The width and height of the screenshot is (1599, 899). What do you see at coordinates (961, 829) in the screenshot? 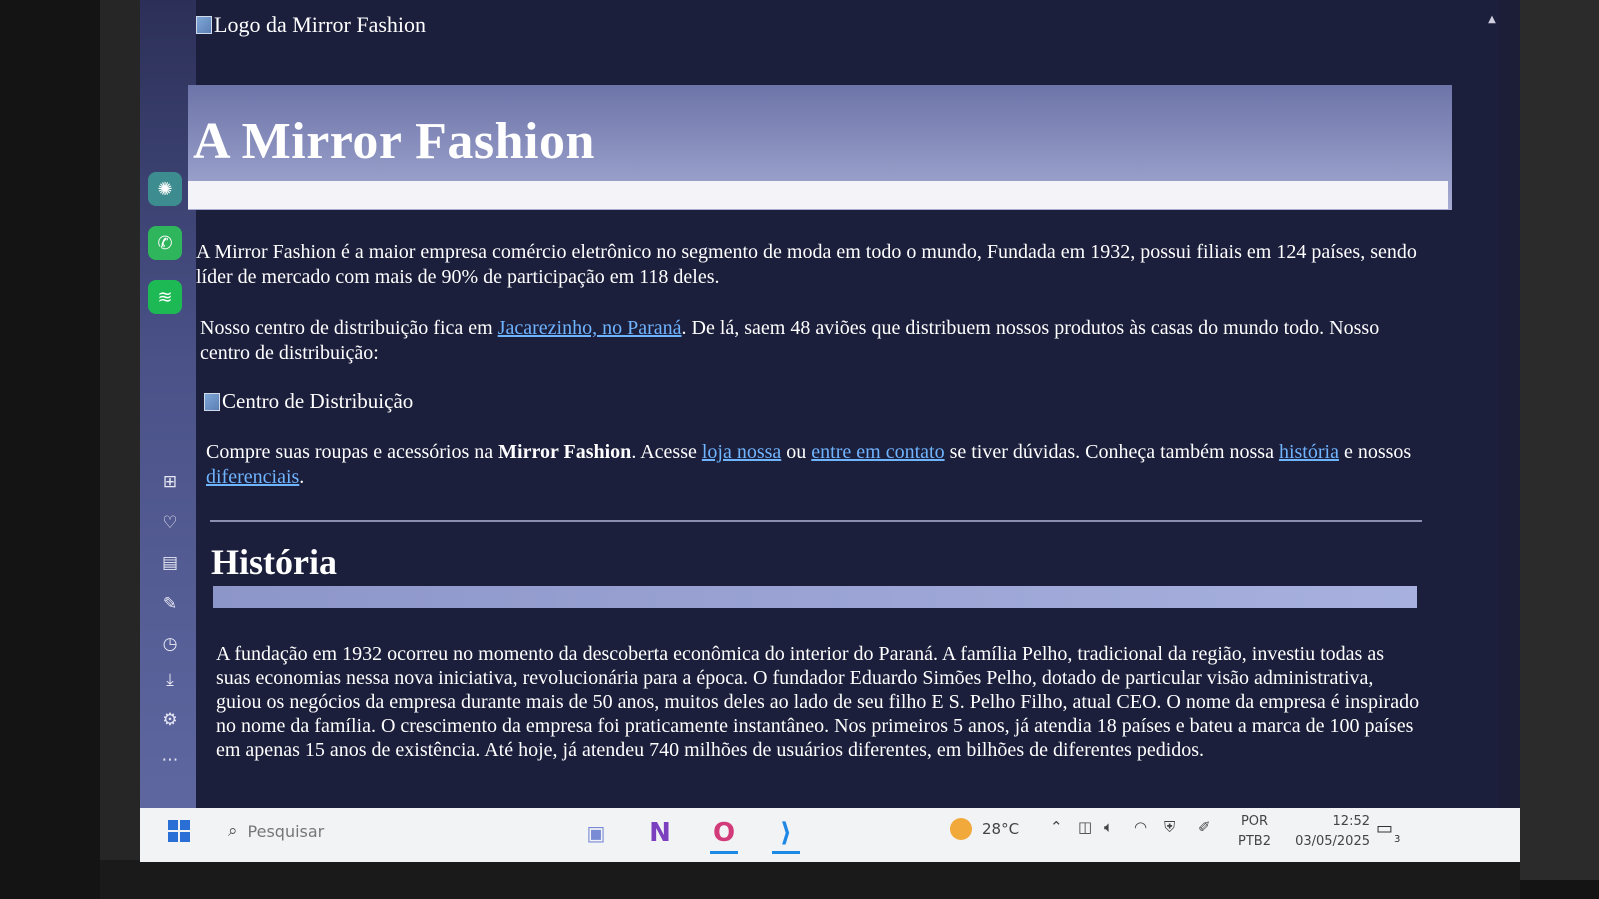
I see `weather-icon` at bounding box center [961, 829].